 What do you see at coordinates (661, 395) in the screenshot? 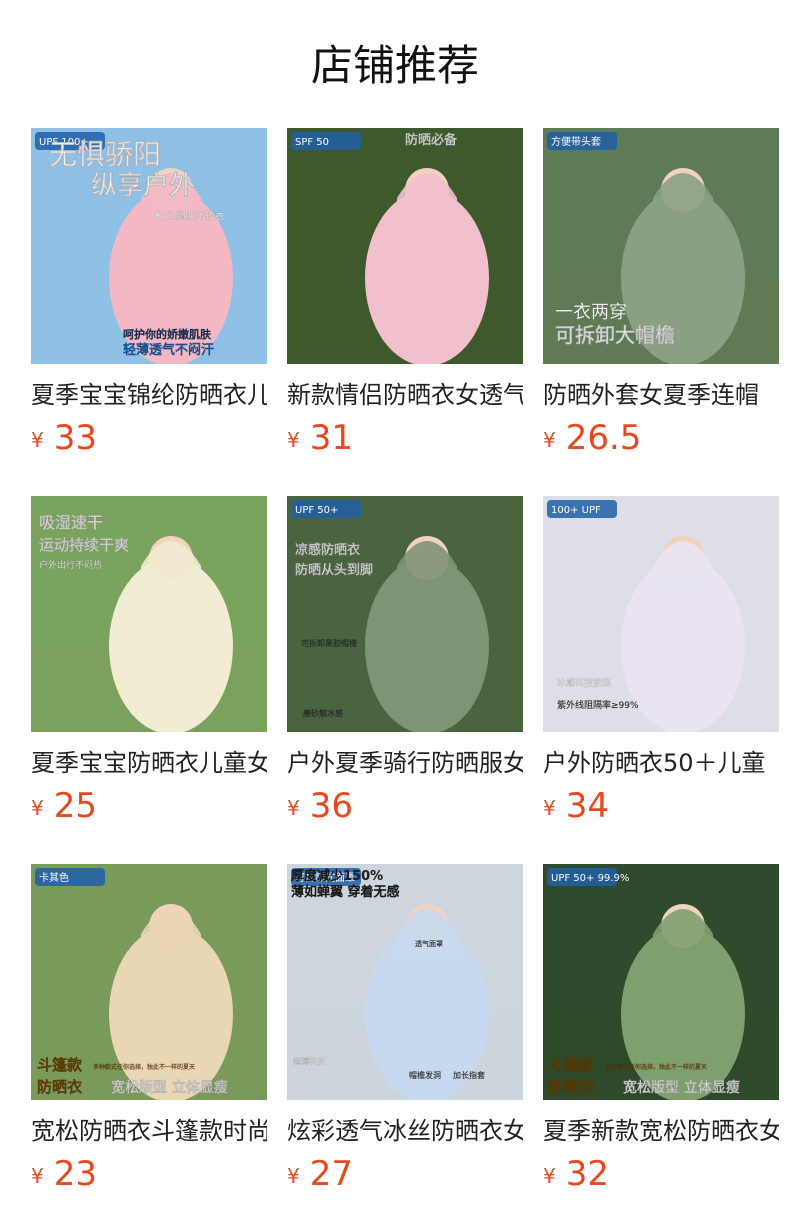
I see `product-title: 防晒外套女夏季连帽` at bounding box center [661, 395].